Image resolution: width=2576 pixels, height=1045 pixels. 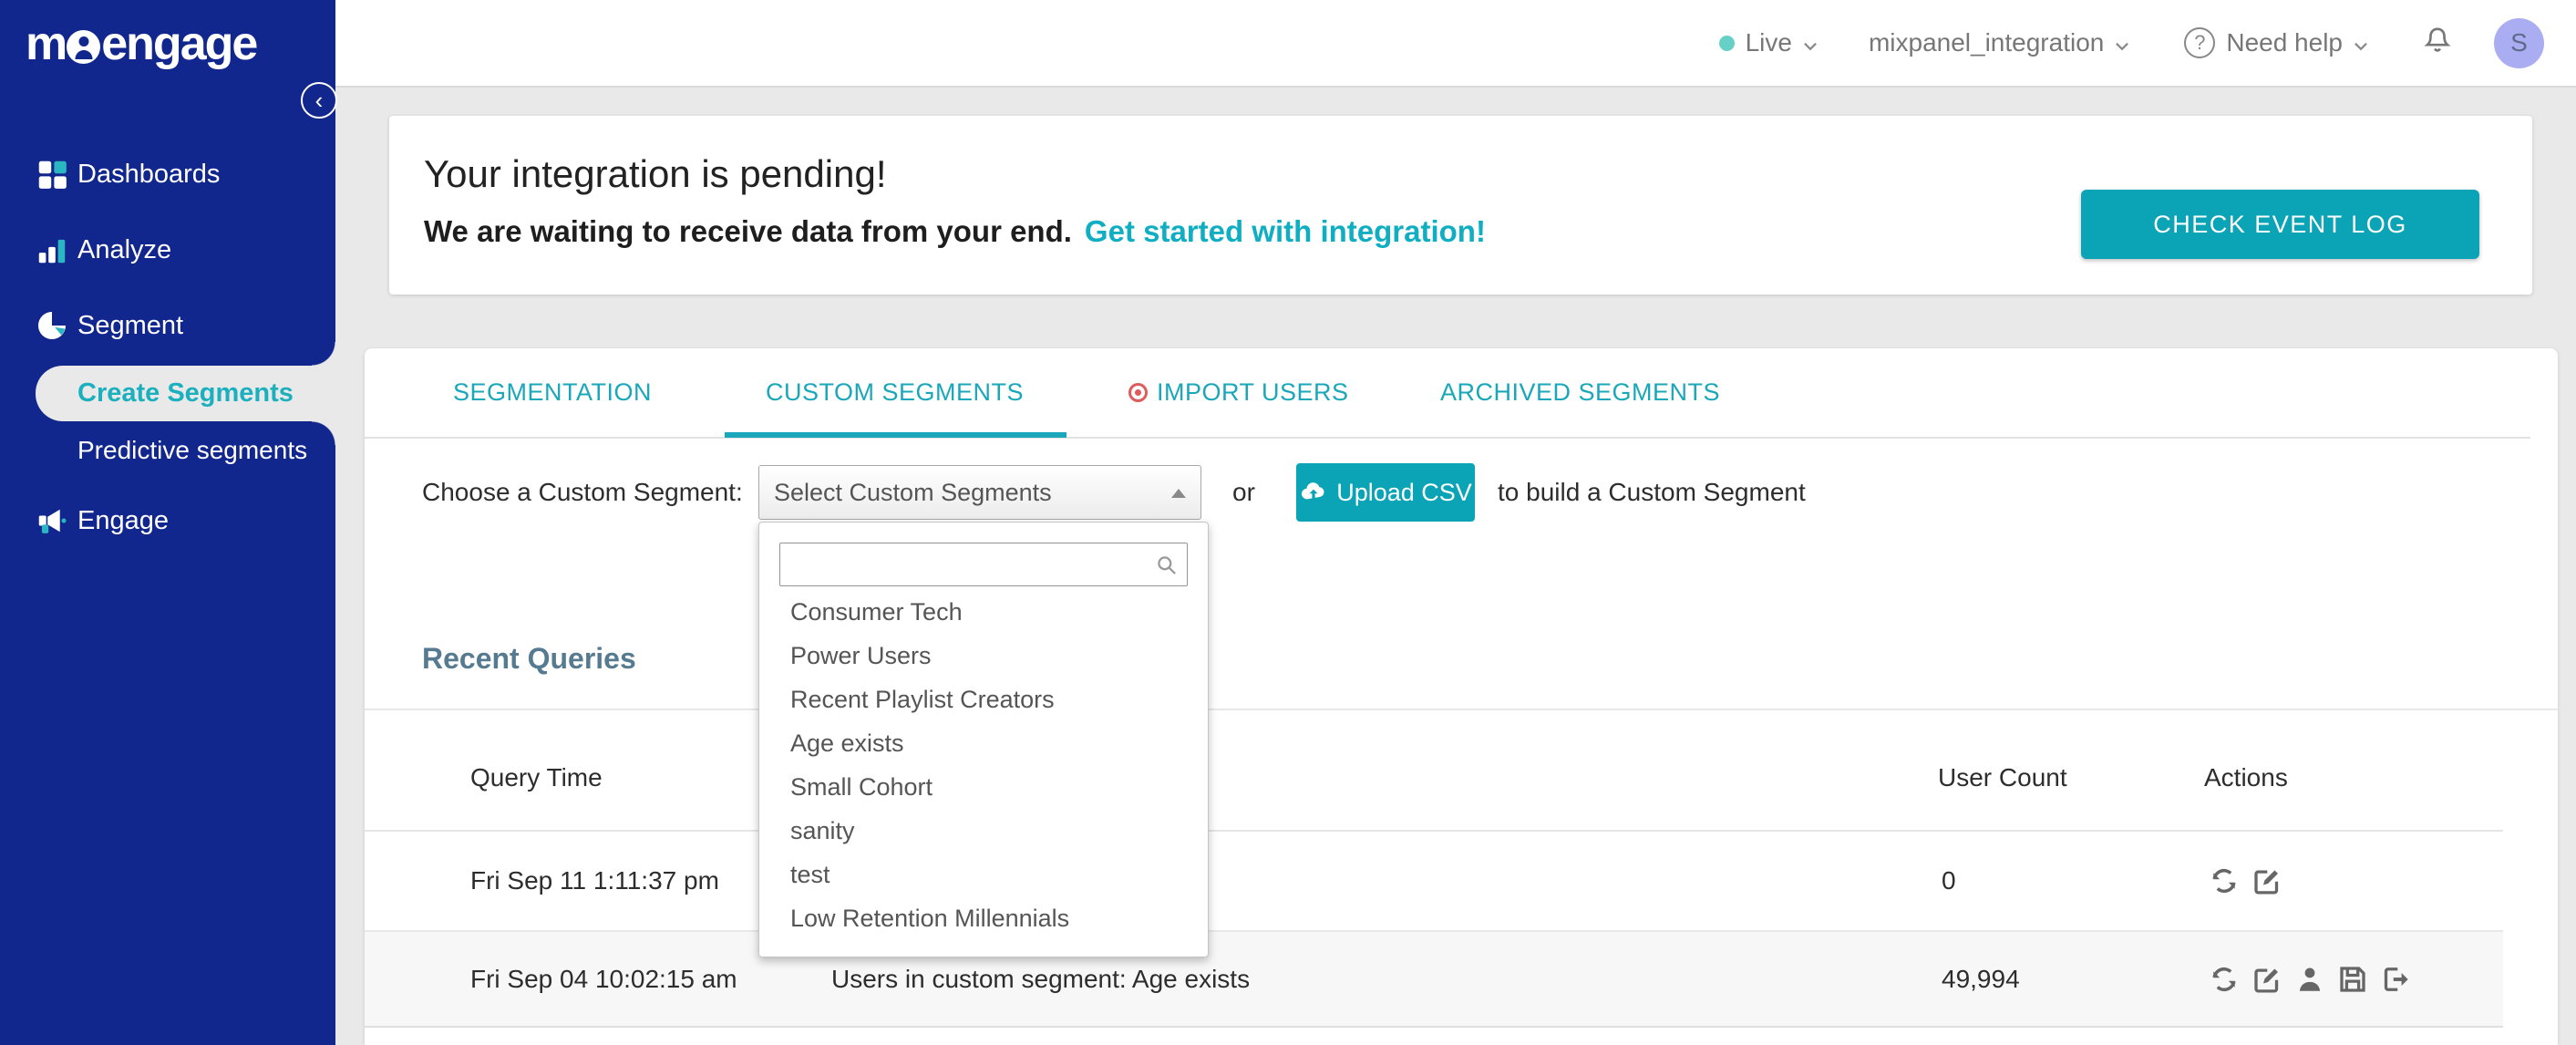 I want to click on chevron-left-icon: ‹, so click(x=319, y=100).